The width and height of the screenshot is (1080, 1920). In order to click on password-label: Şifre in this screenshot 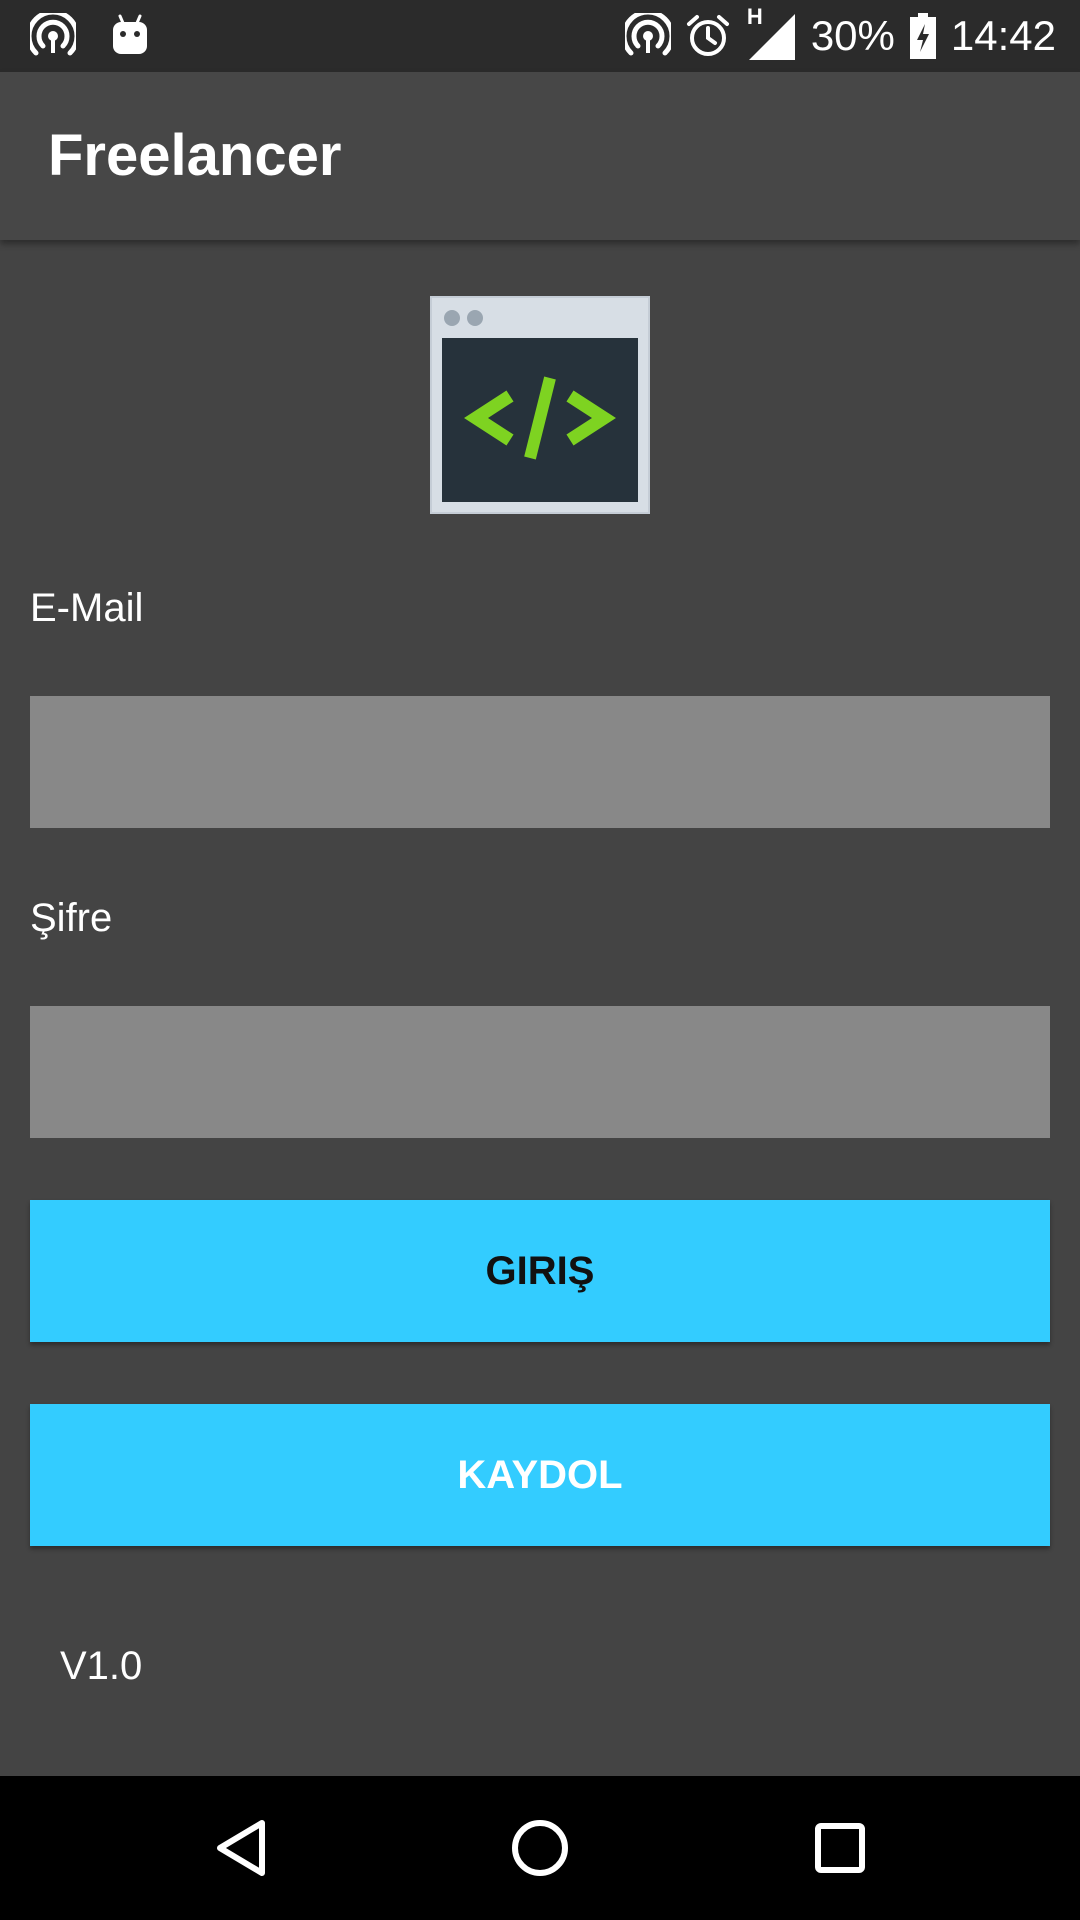, I will do `click(71, 918)`.